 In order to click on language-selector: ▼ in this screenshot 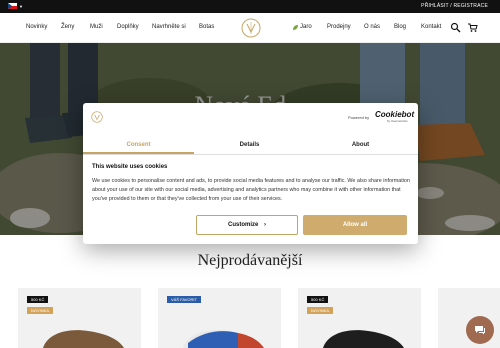, I will do `click(15, 6)`.